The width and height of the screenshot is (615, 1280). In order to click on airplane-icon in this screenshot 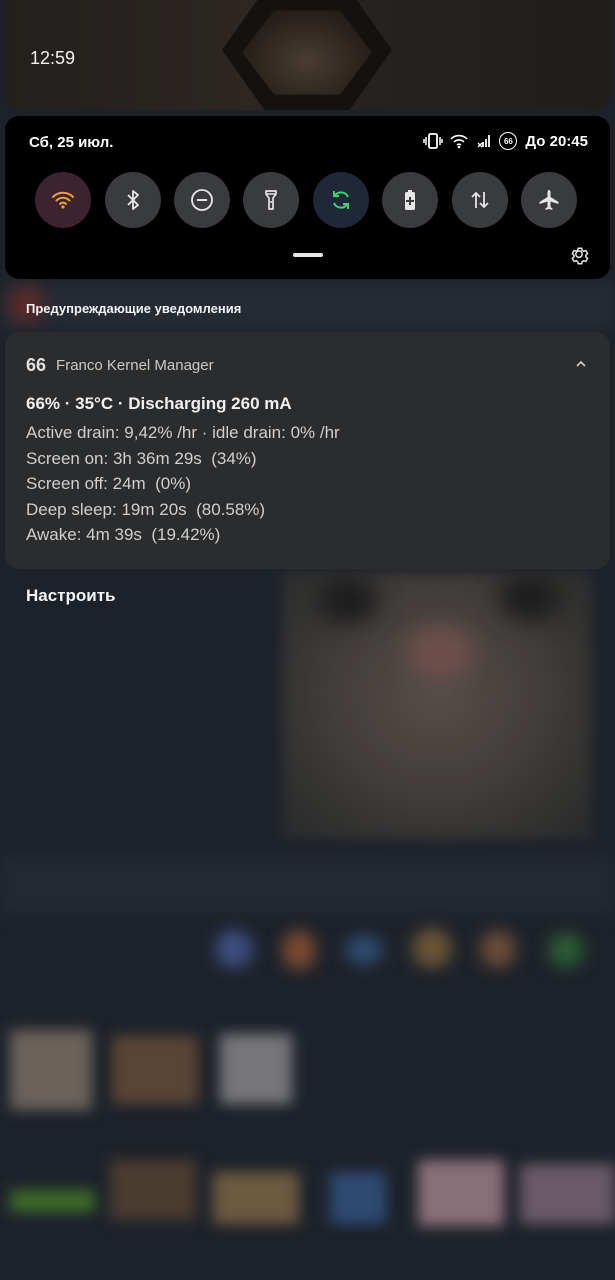, I will do `click(549, 200)`.